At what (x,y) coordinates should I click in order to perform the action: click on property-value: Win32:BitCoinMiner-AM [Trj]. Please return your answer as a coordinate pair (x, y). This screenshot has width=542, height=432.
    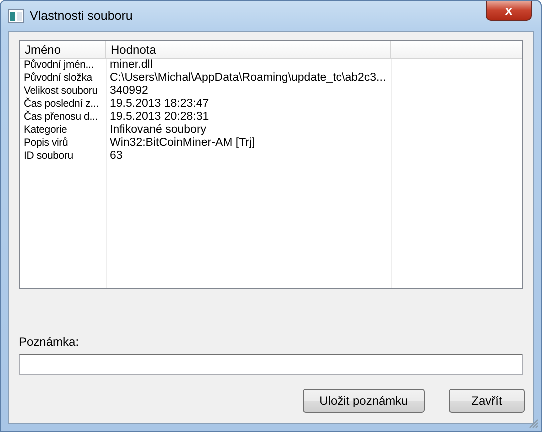
    Looking at the image, I should click on (182, 143).